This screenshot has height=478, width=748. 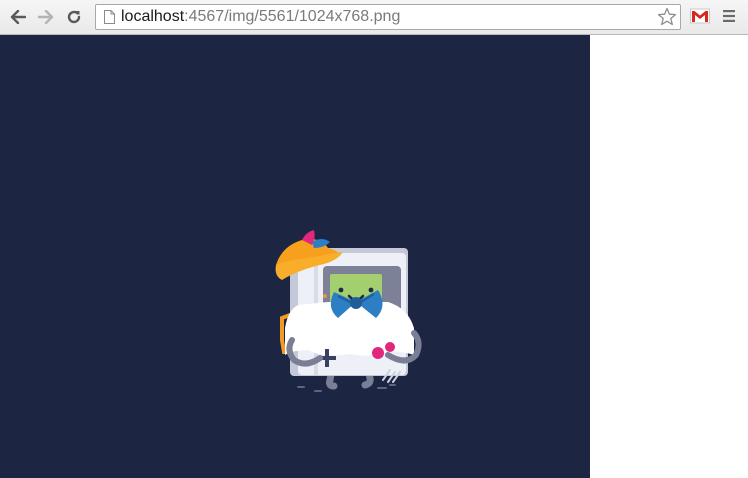 I want to click on back-button, so click(x=18, y=17).